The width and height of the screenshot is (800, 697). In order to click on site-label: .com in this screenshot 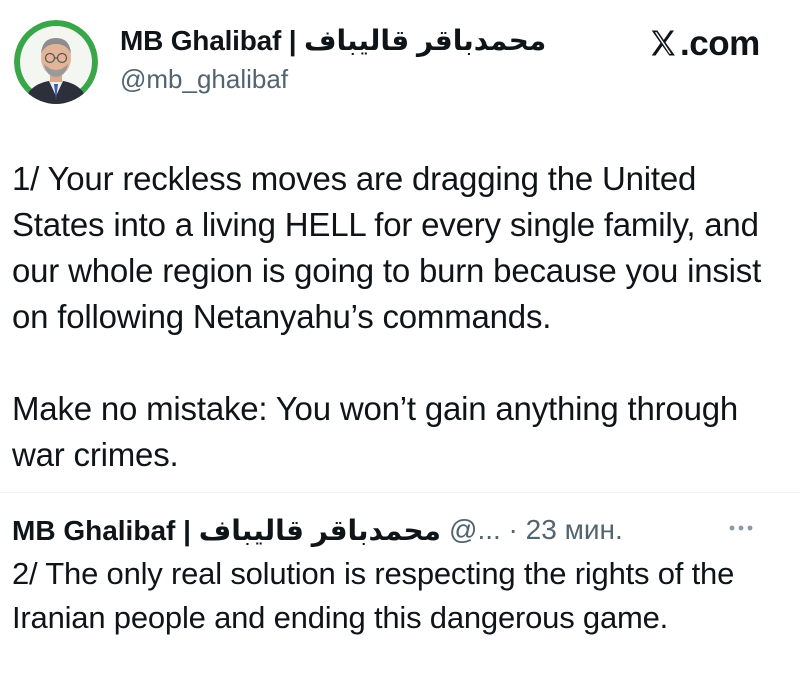, I will do `click(704, 44)`.